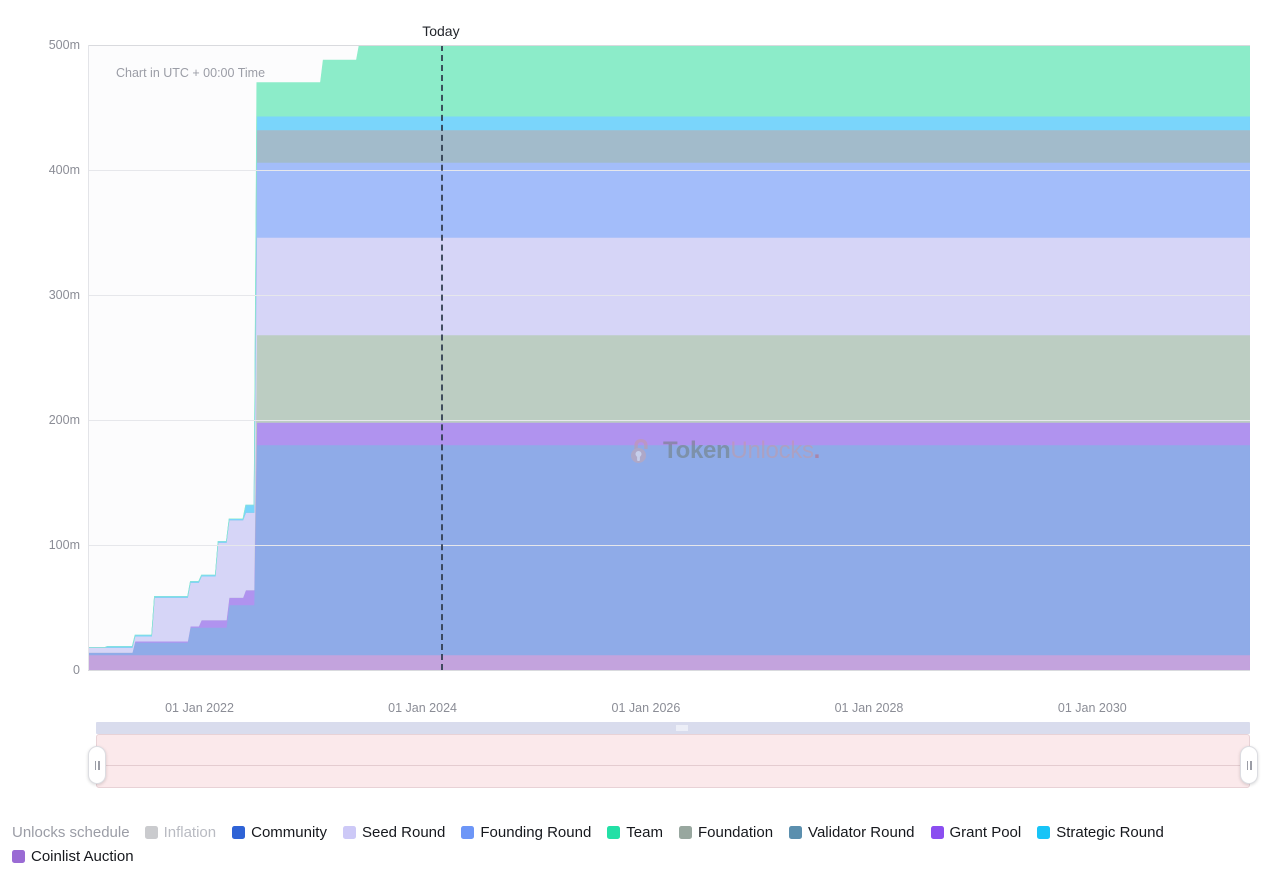  I want to click on legend-item-seed-round: Seed Round, so click(394, 832).